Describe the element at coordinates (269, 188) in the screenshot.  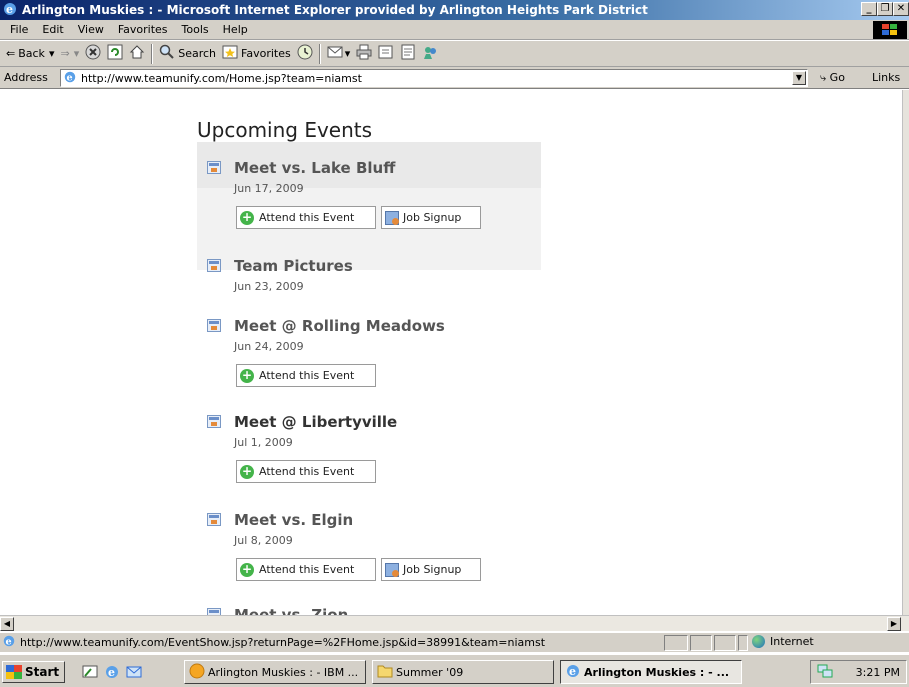
I see `event-date: Jun 17, 2009` at that location.